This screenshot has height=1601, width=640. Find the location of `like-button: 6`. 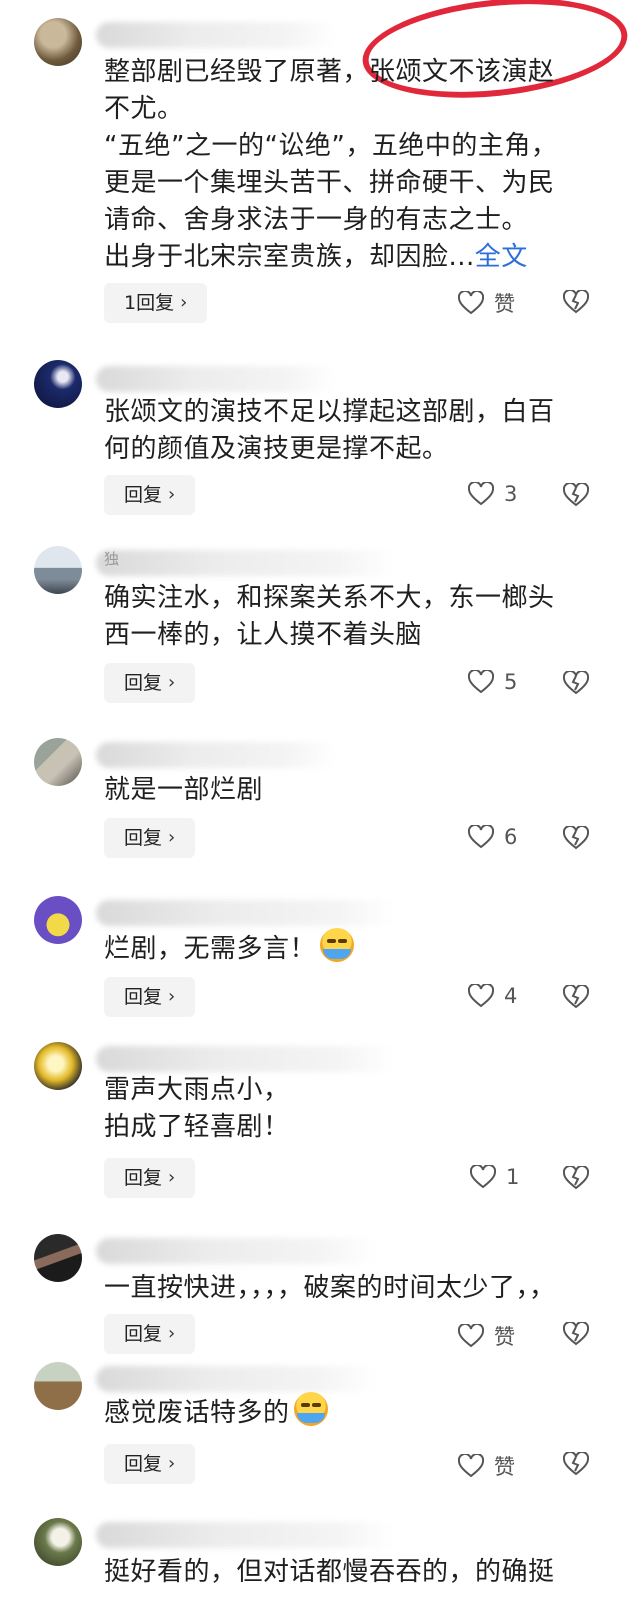

like-button: 6 is located at coordinates (492, 837).